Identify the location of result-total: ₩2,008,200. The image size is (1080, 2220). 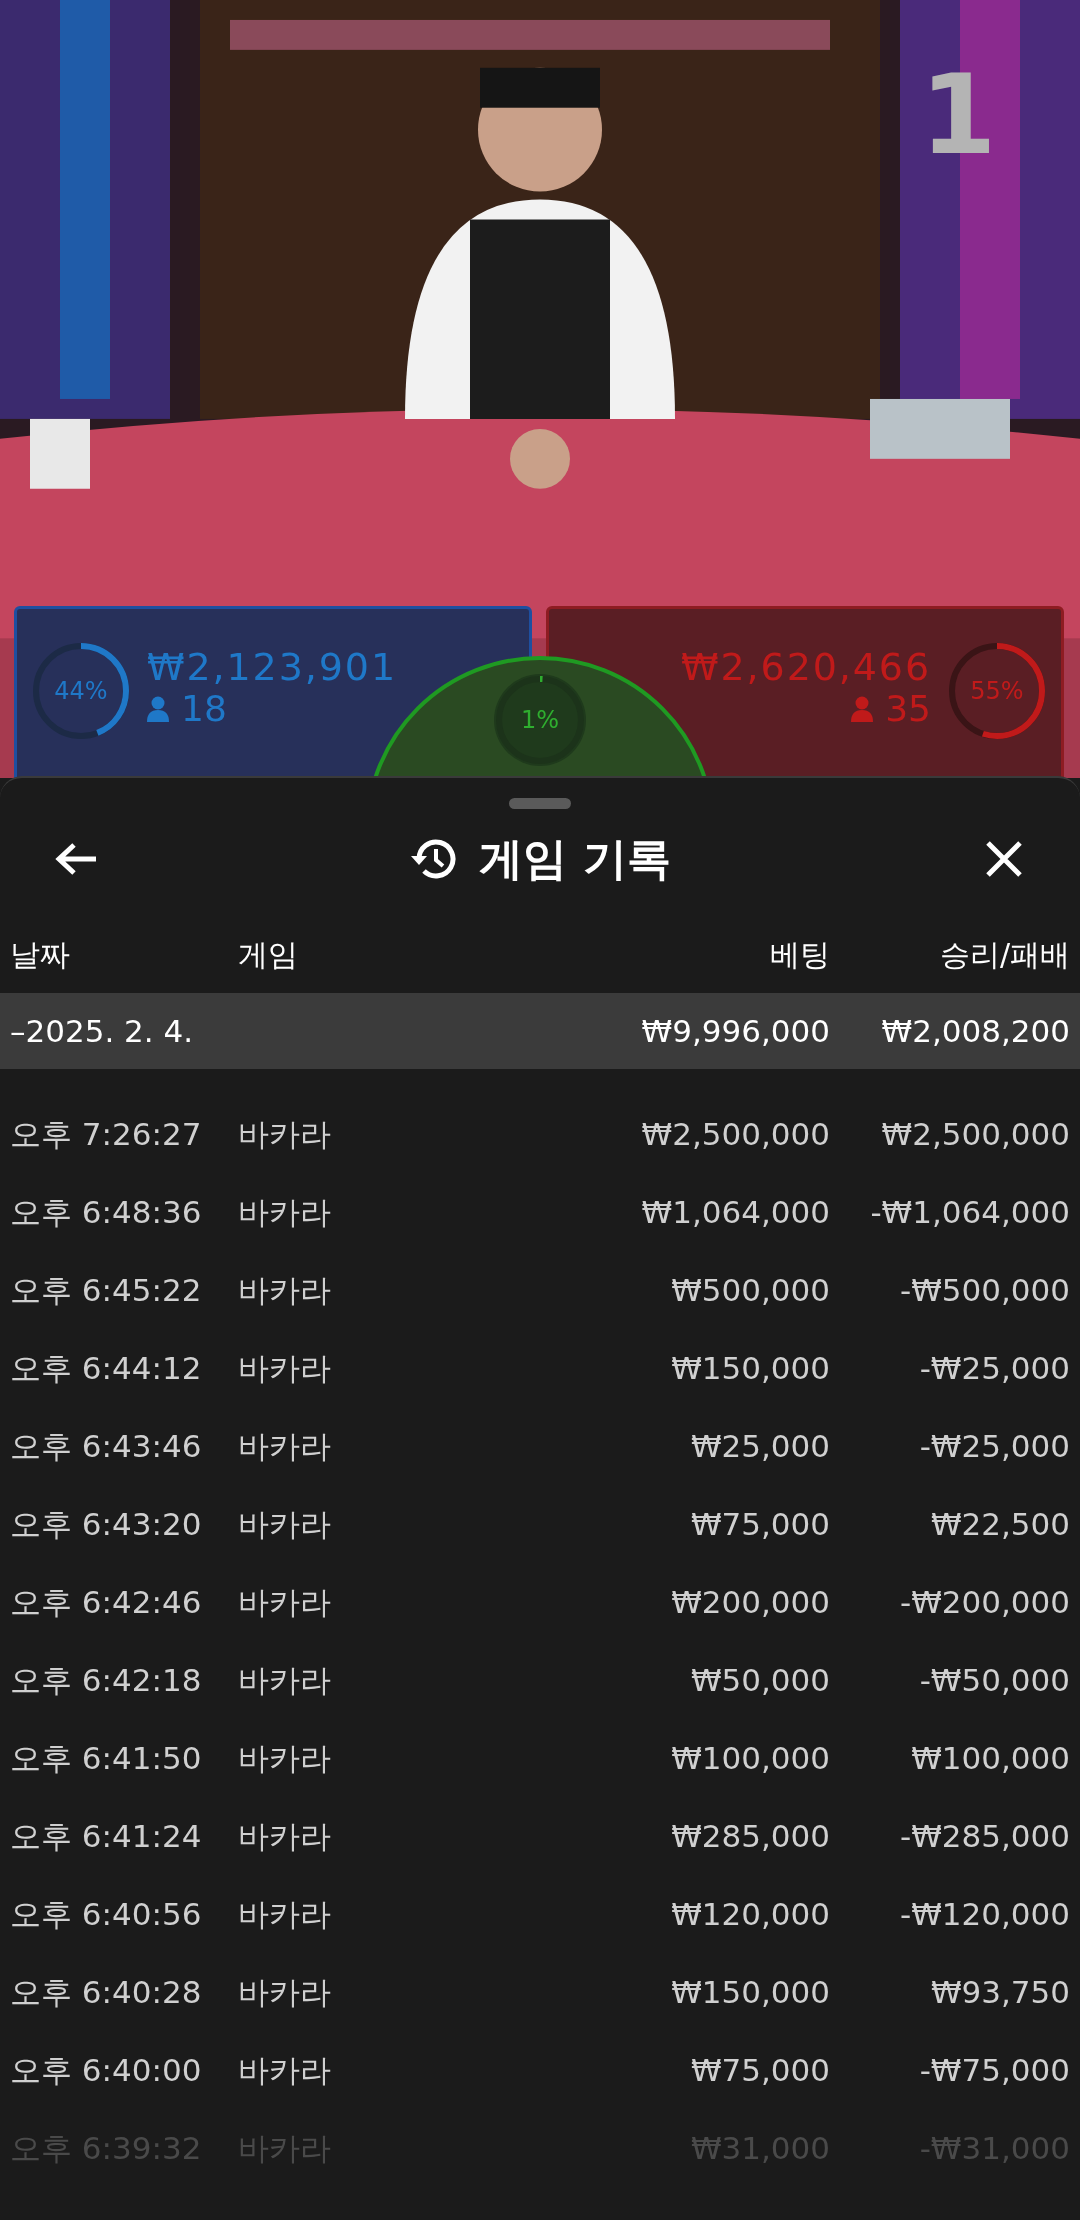
(975, 1031).